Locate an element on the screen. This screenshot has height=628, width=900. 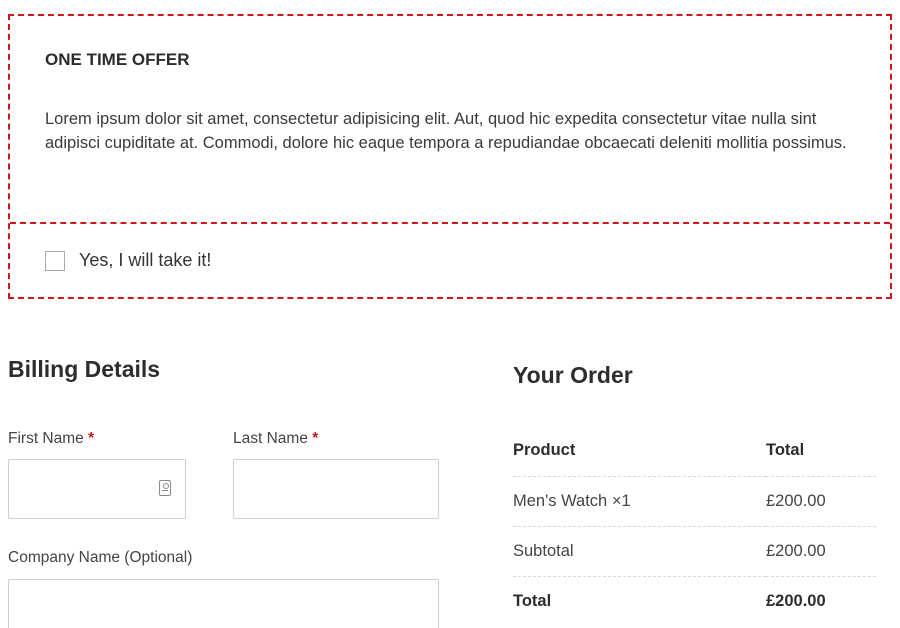
order-item-total: £200.00 is located at coordinates (821, 501).